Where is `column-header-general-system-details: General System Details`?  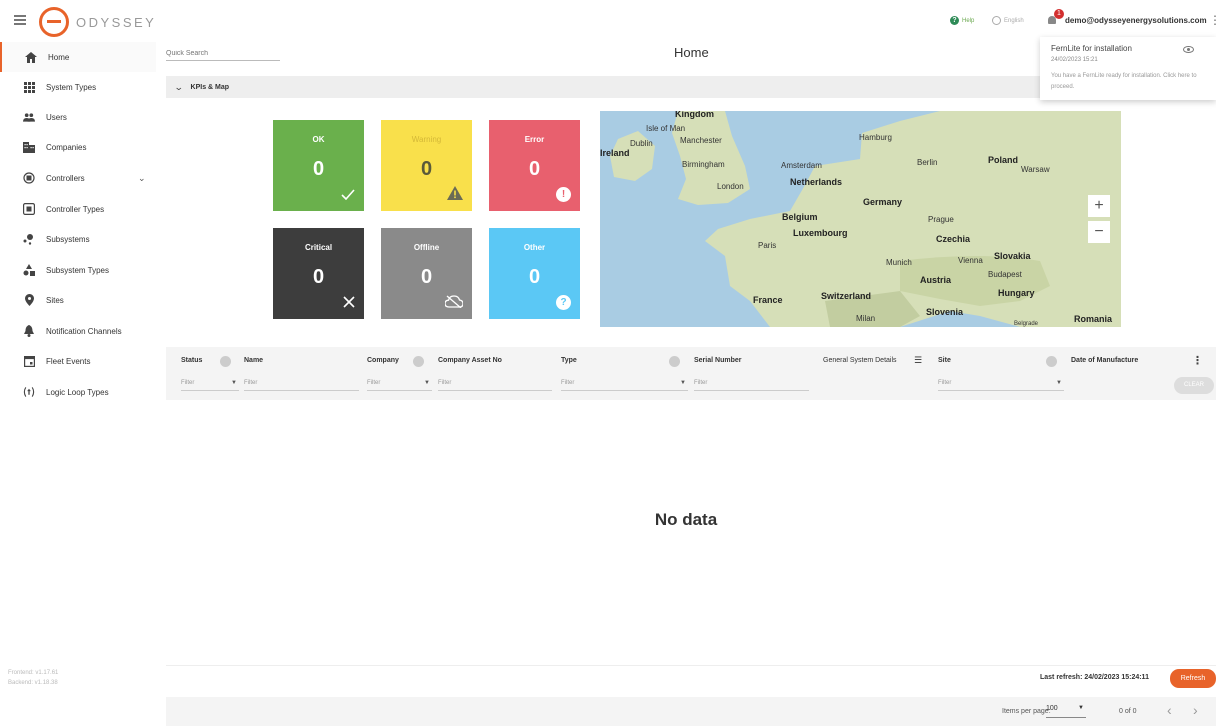
column-header-general-system-details: General System Details is located at coordinates (860, 360).